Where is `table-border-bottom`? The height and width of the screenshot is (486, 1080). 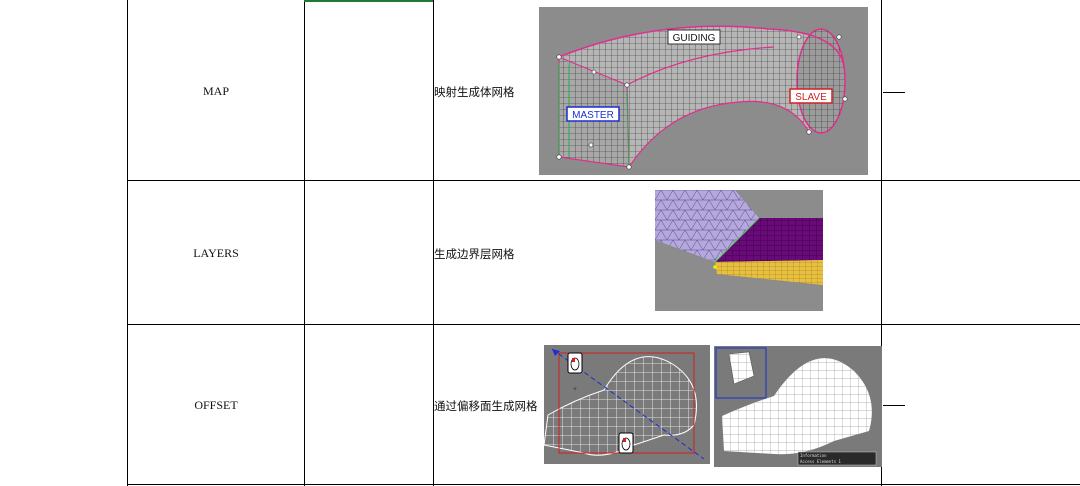 table-border-bottom is located at coordinates (603, 484).